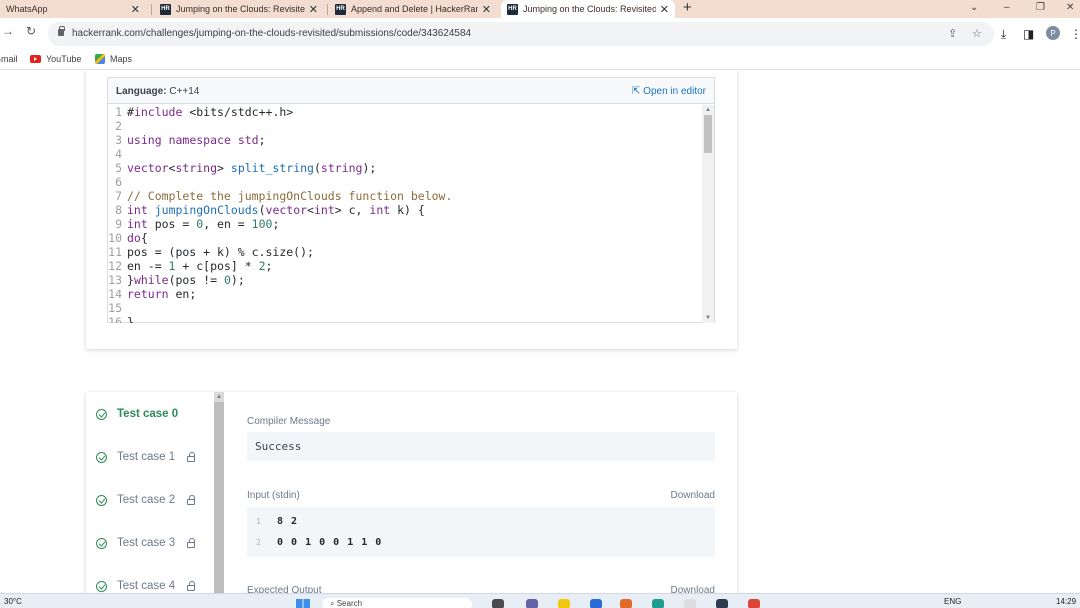 Image resolution: width=1080 pixels, height=608 pixels. I want to click on line-number: 2, so click(118, 126).